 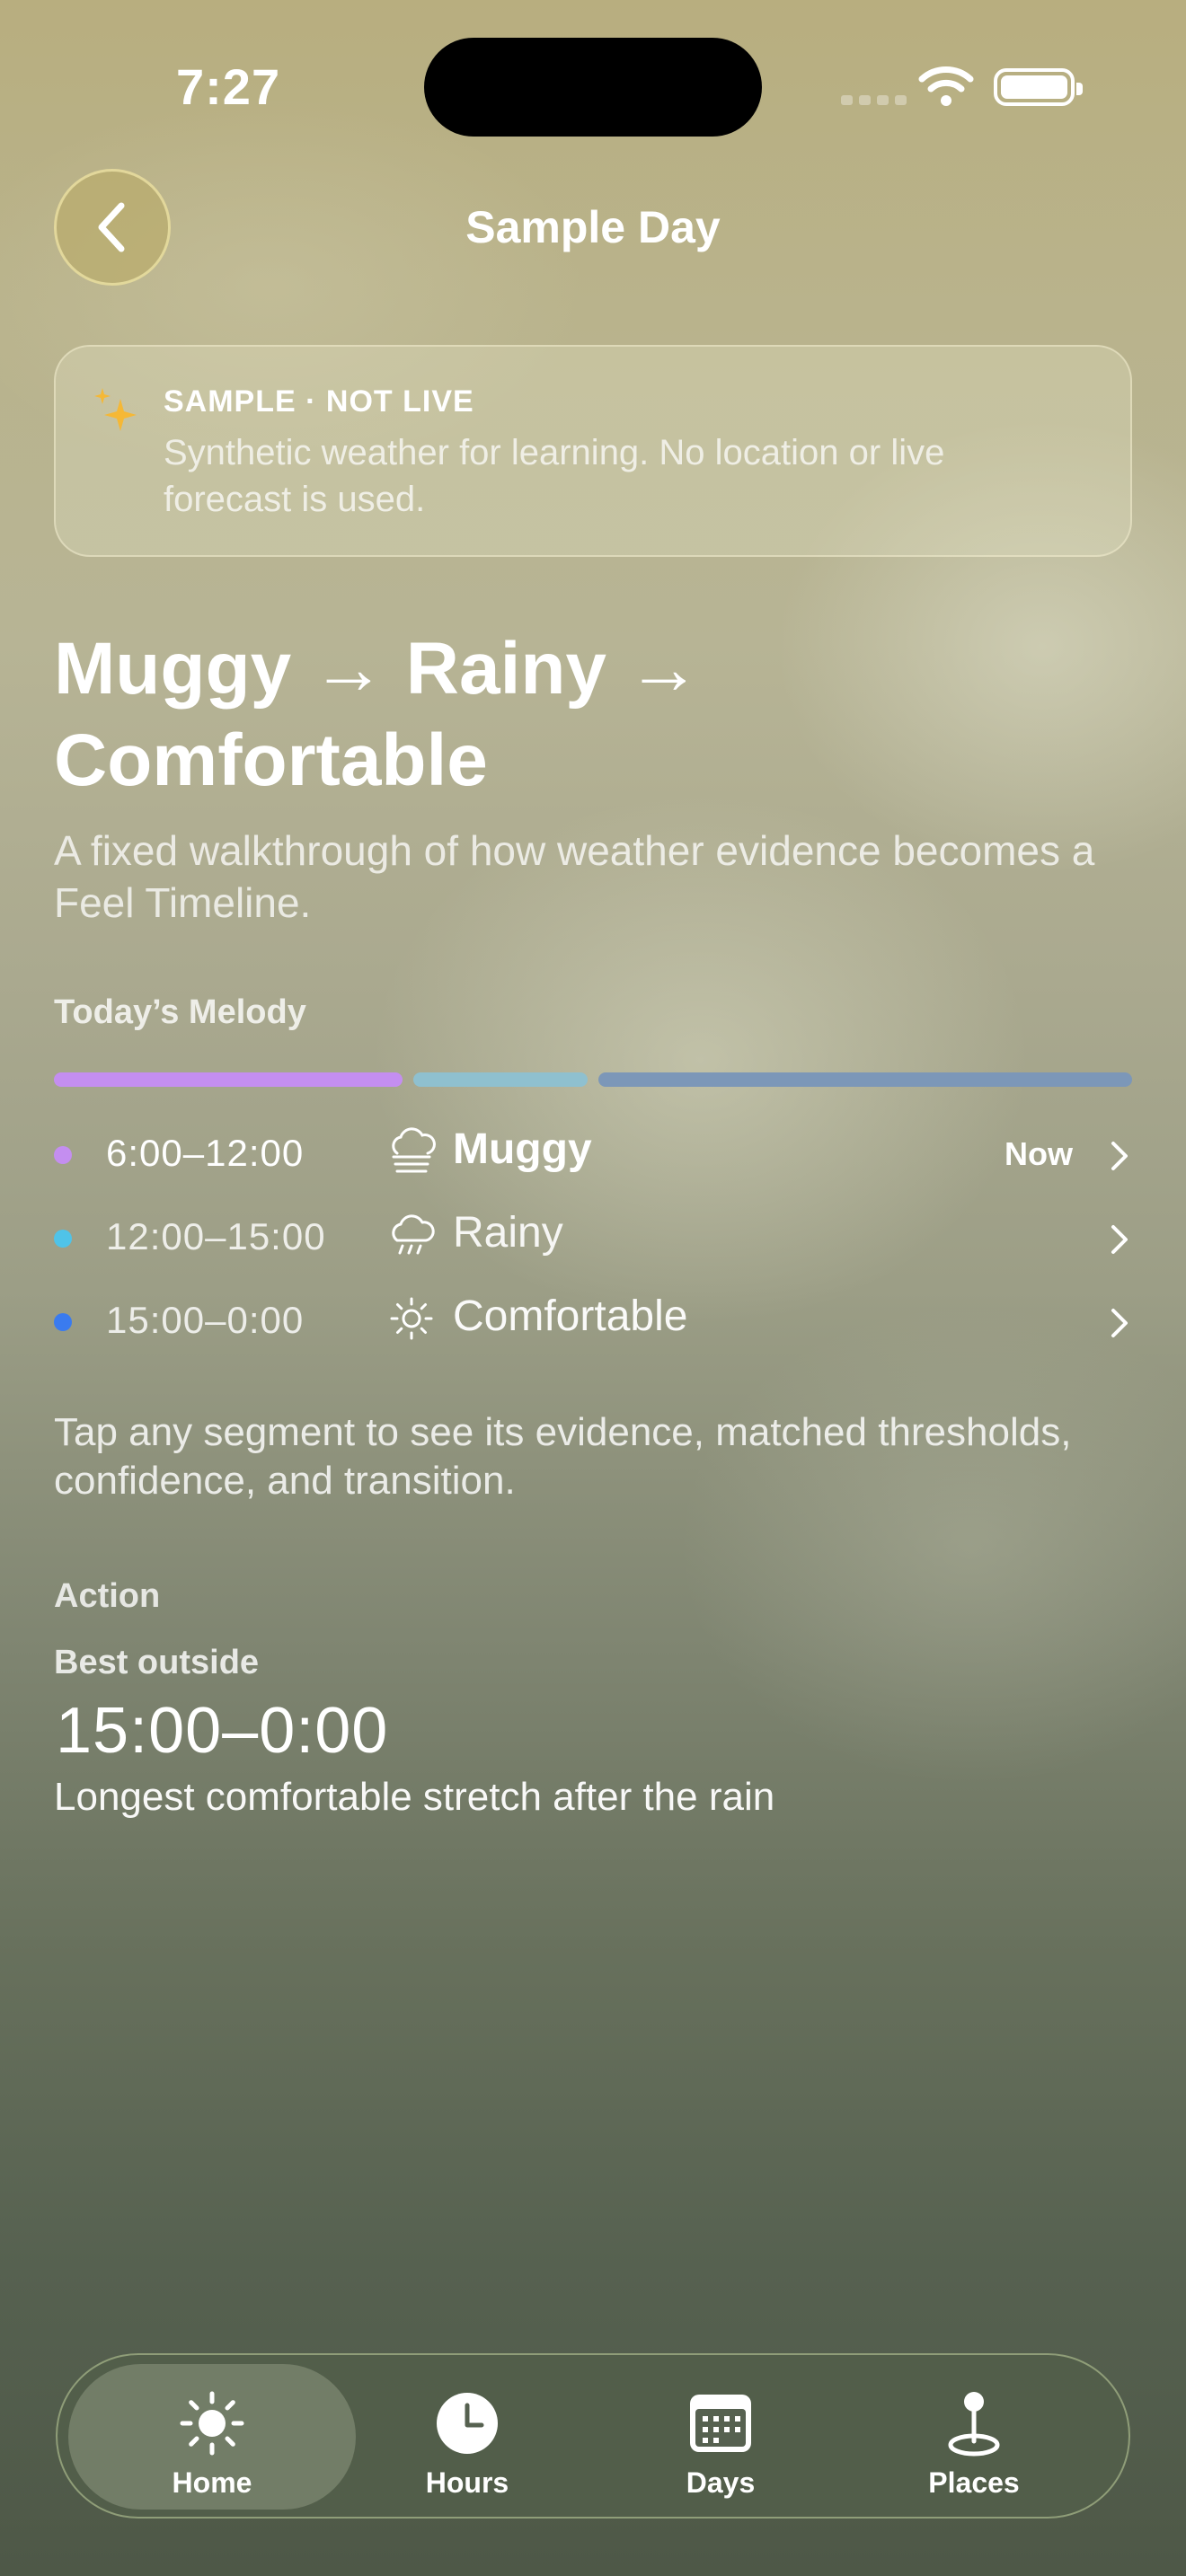 What do you see at coordinates (1039, 1153) in the screenshot?
I see `now-badge: Now` at bounding box center [1039, 1153].